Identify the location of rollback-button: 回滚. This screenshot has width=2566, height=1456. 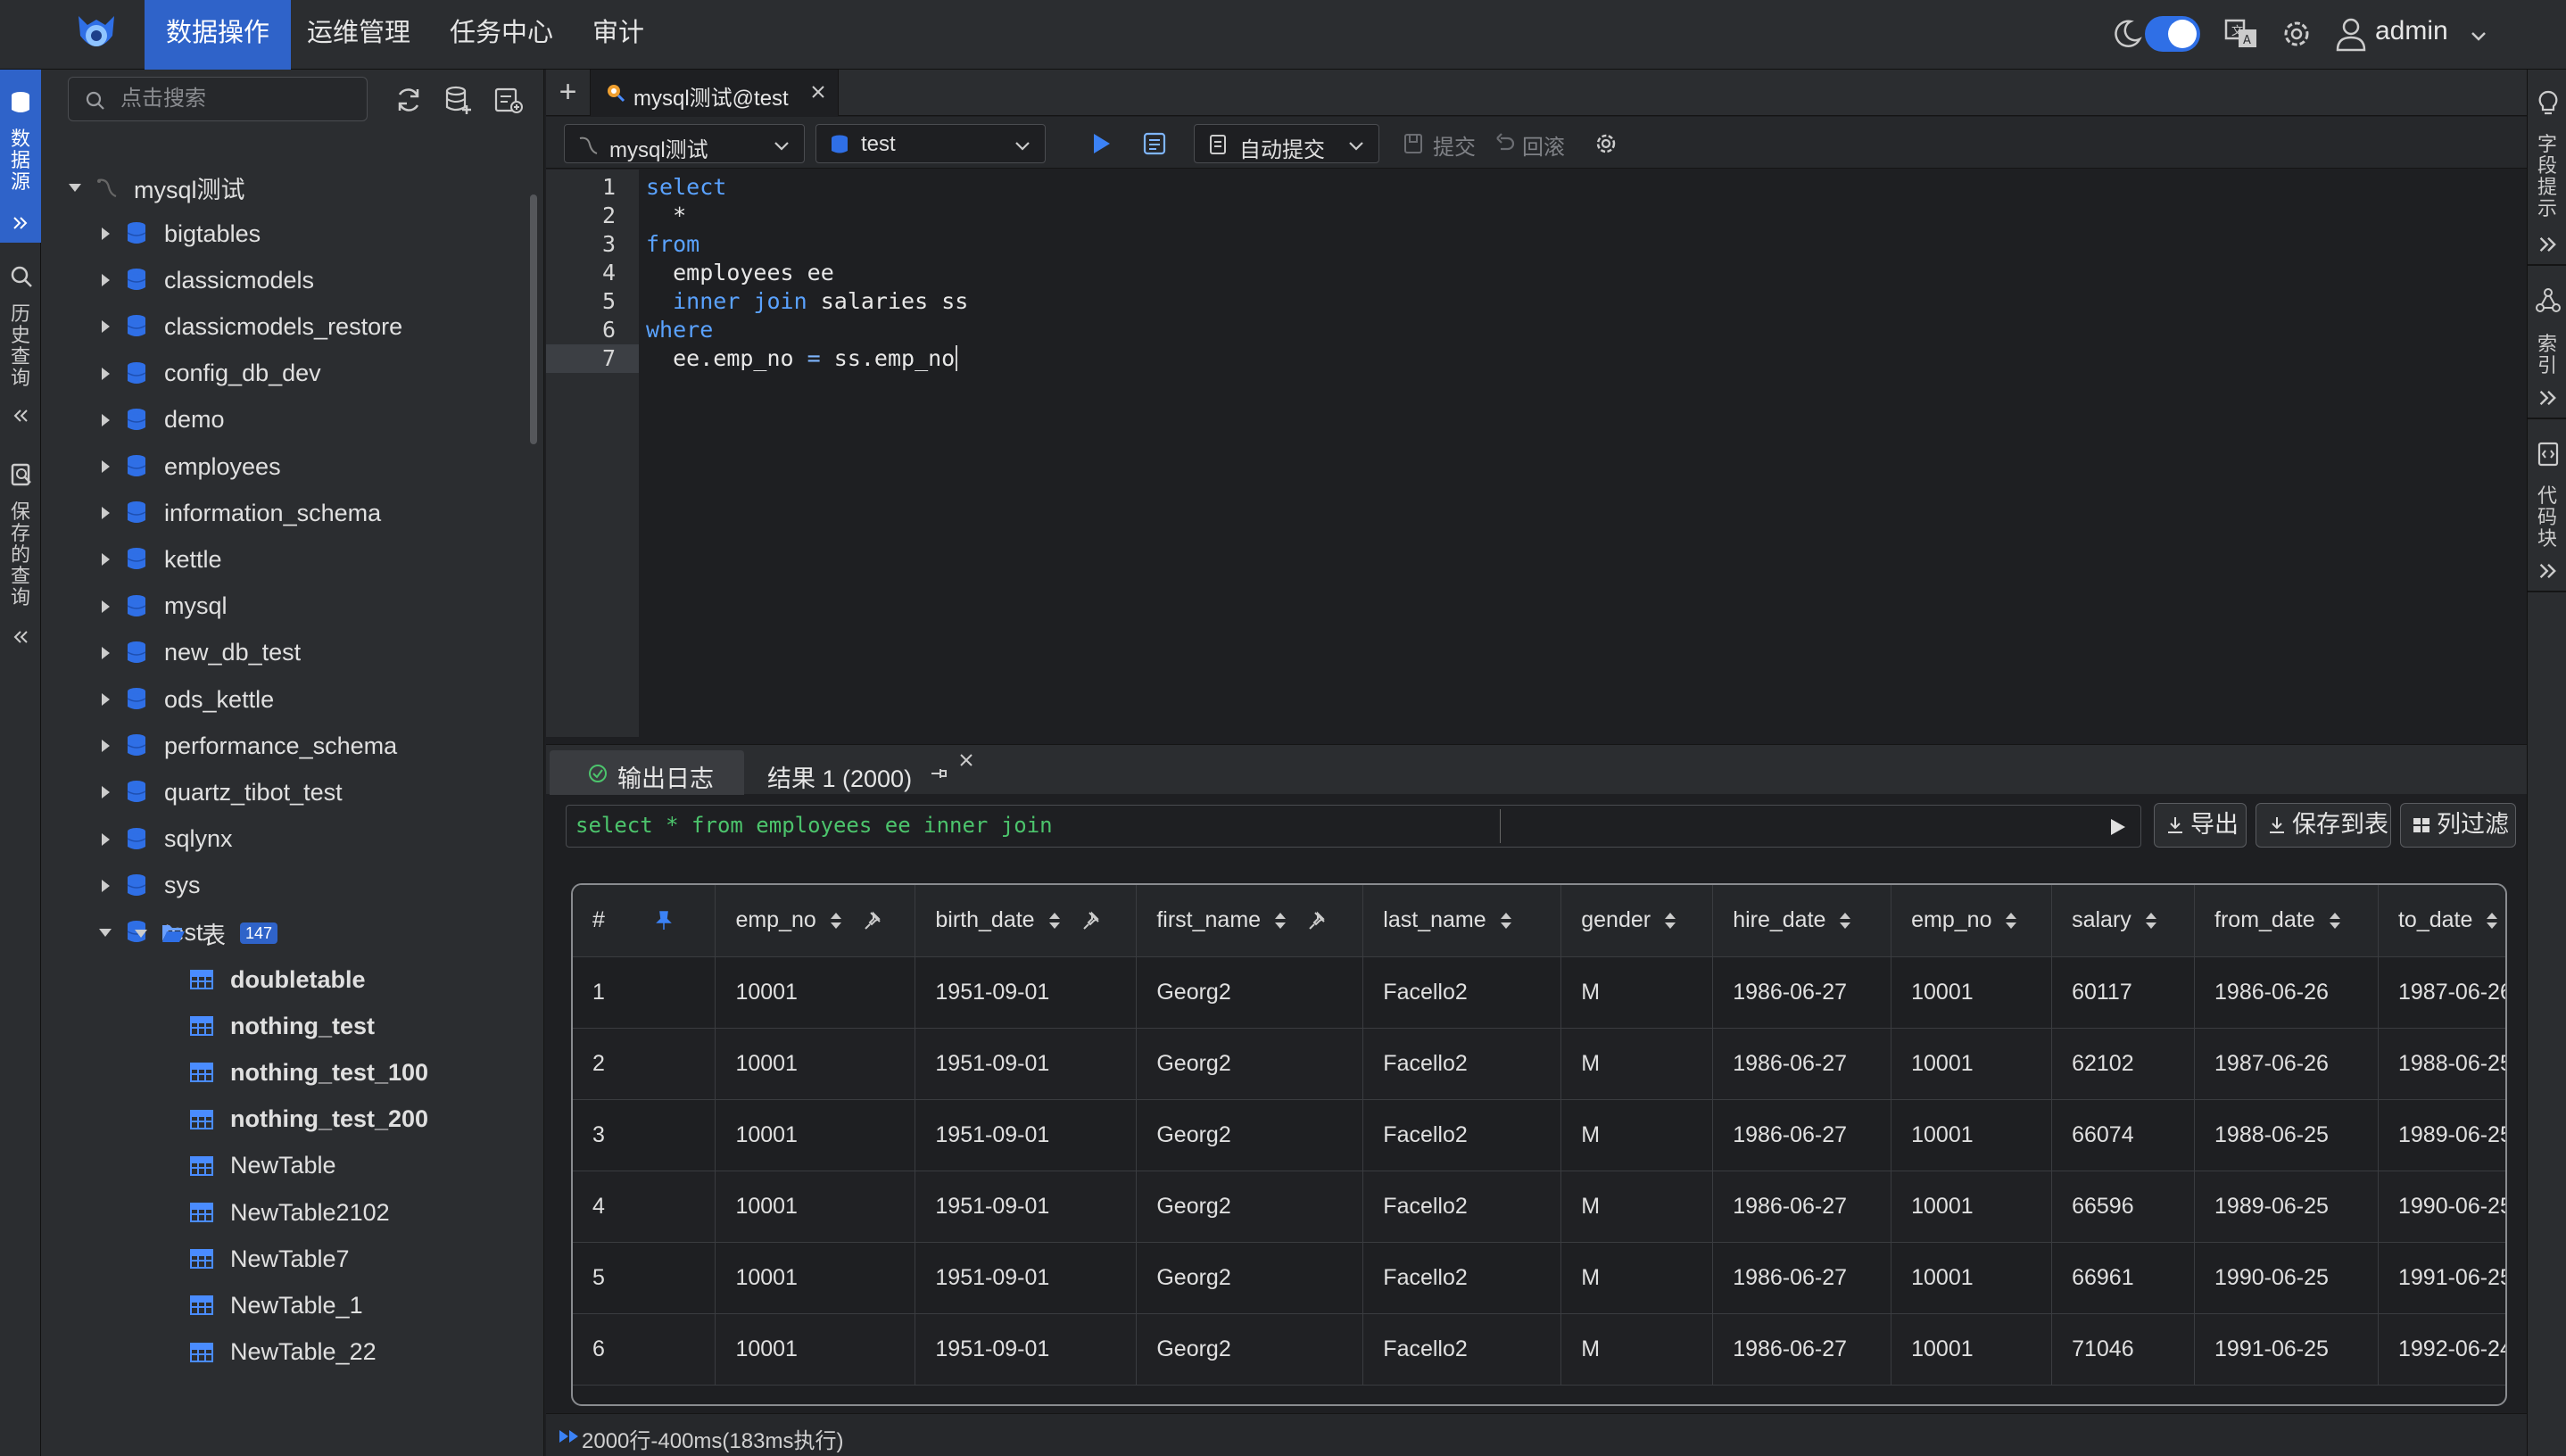
(1543, 145).